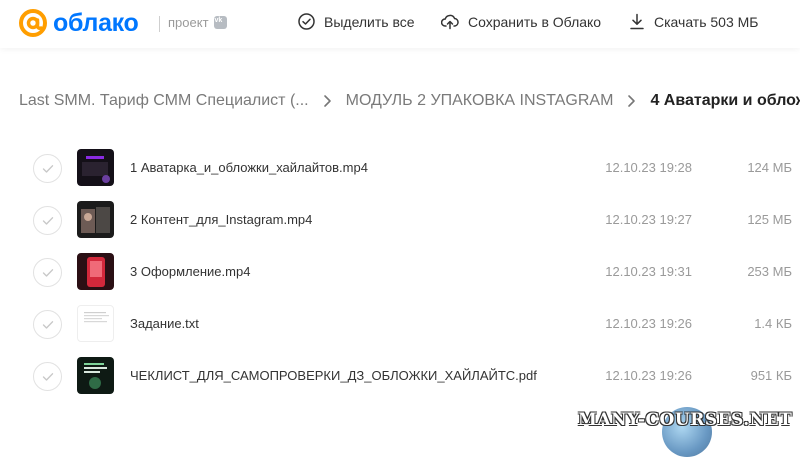  I want to click on breadcrumb-item: МОДУЛЬ 2 УПАКОВКА INSTAGRAM, so click(480, 101).